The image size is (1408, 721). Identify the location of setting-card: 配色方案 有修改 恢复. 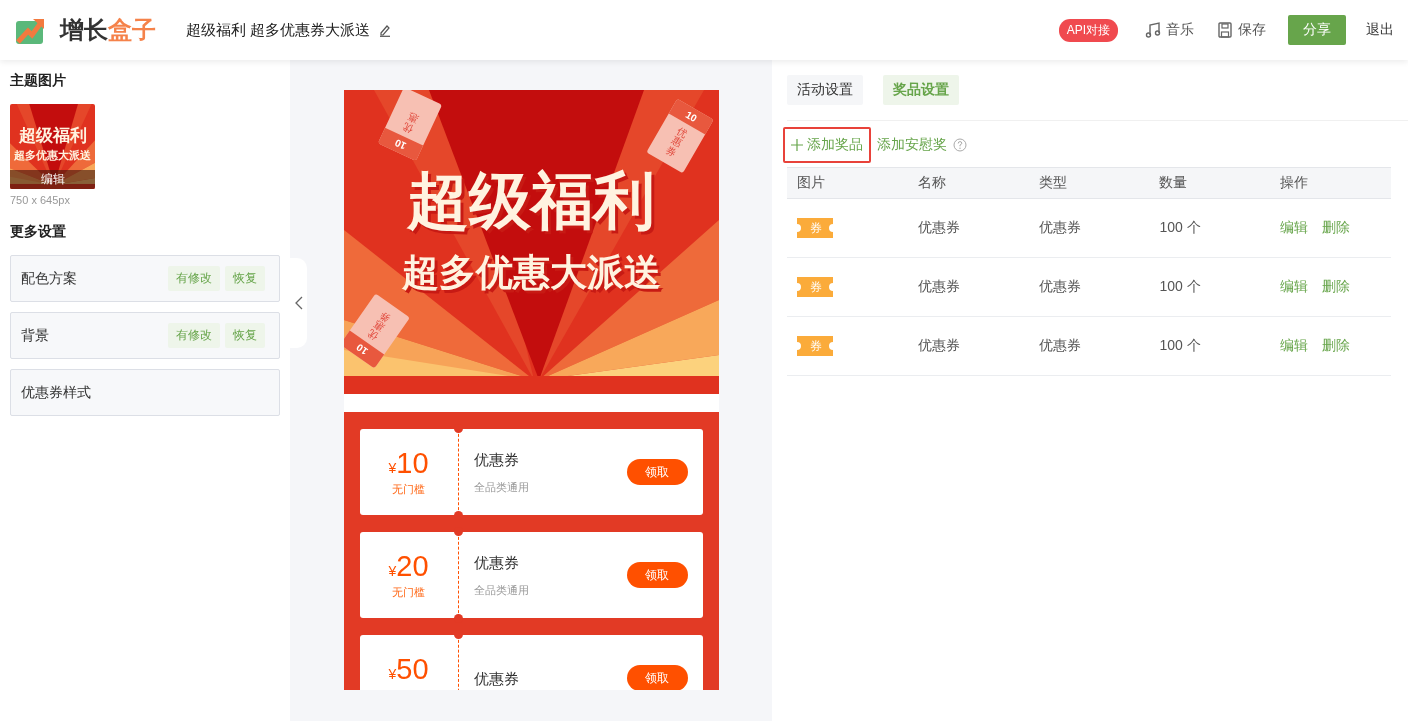
(145, 278).